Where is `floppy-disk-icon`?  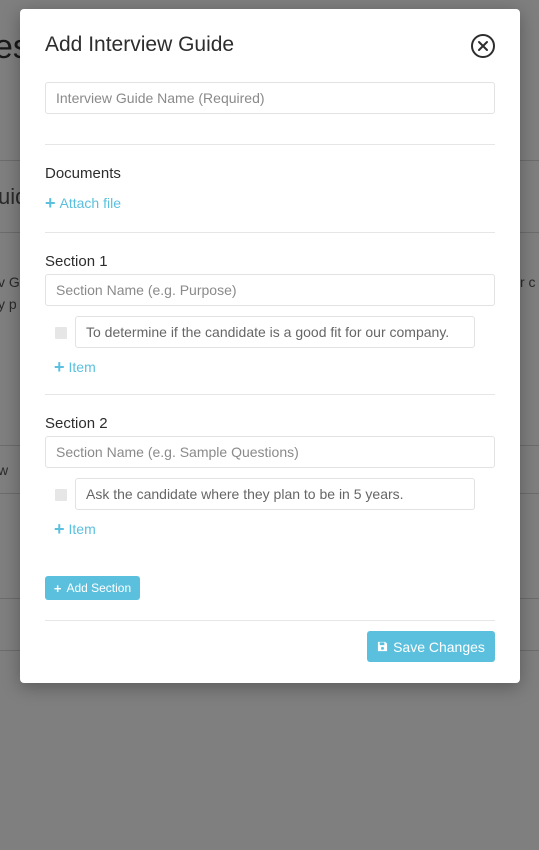
floppy-disk-icon is located at coordinates (382, 646).